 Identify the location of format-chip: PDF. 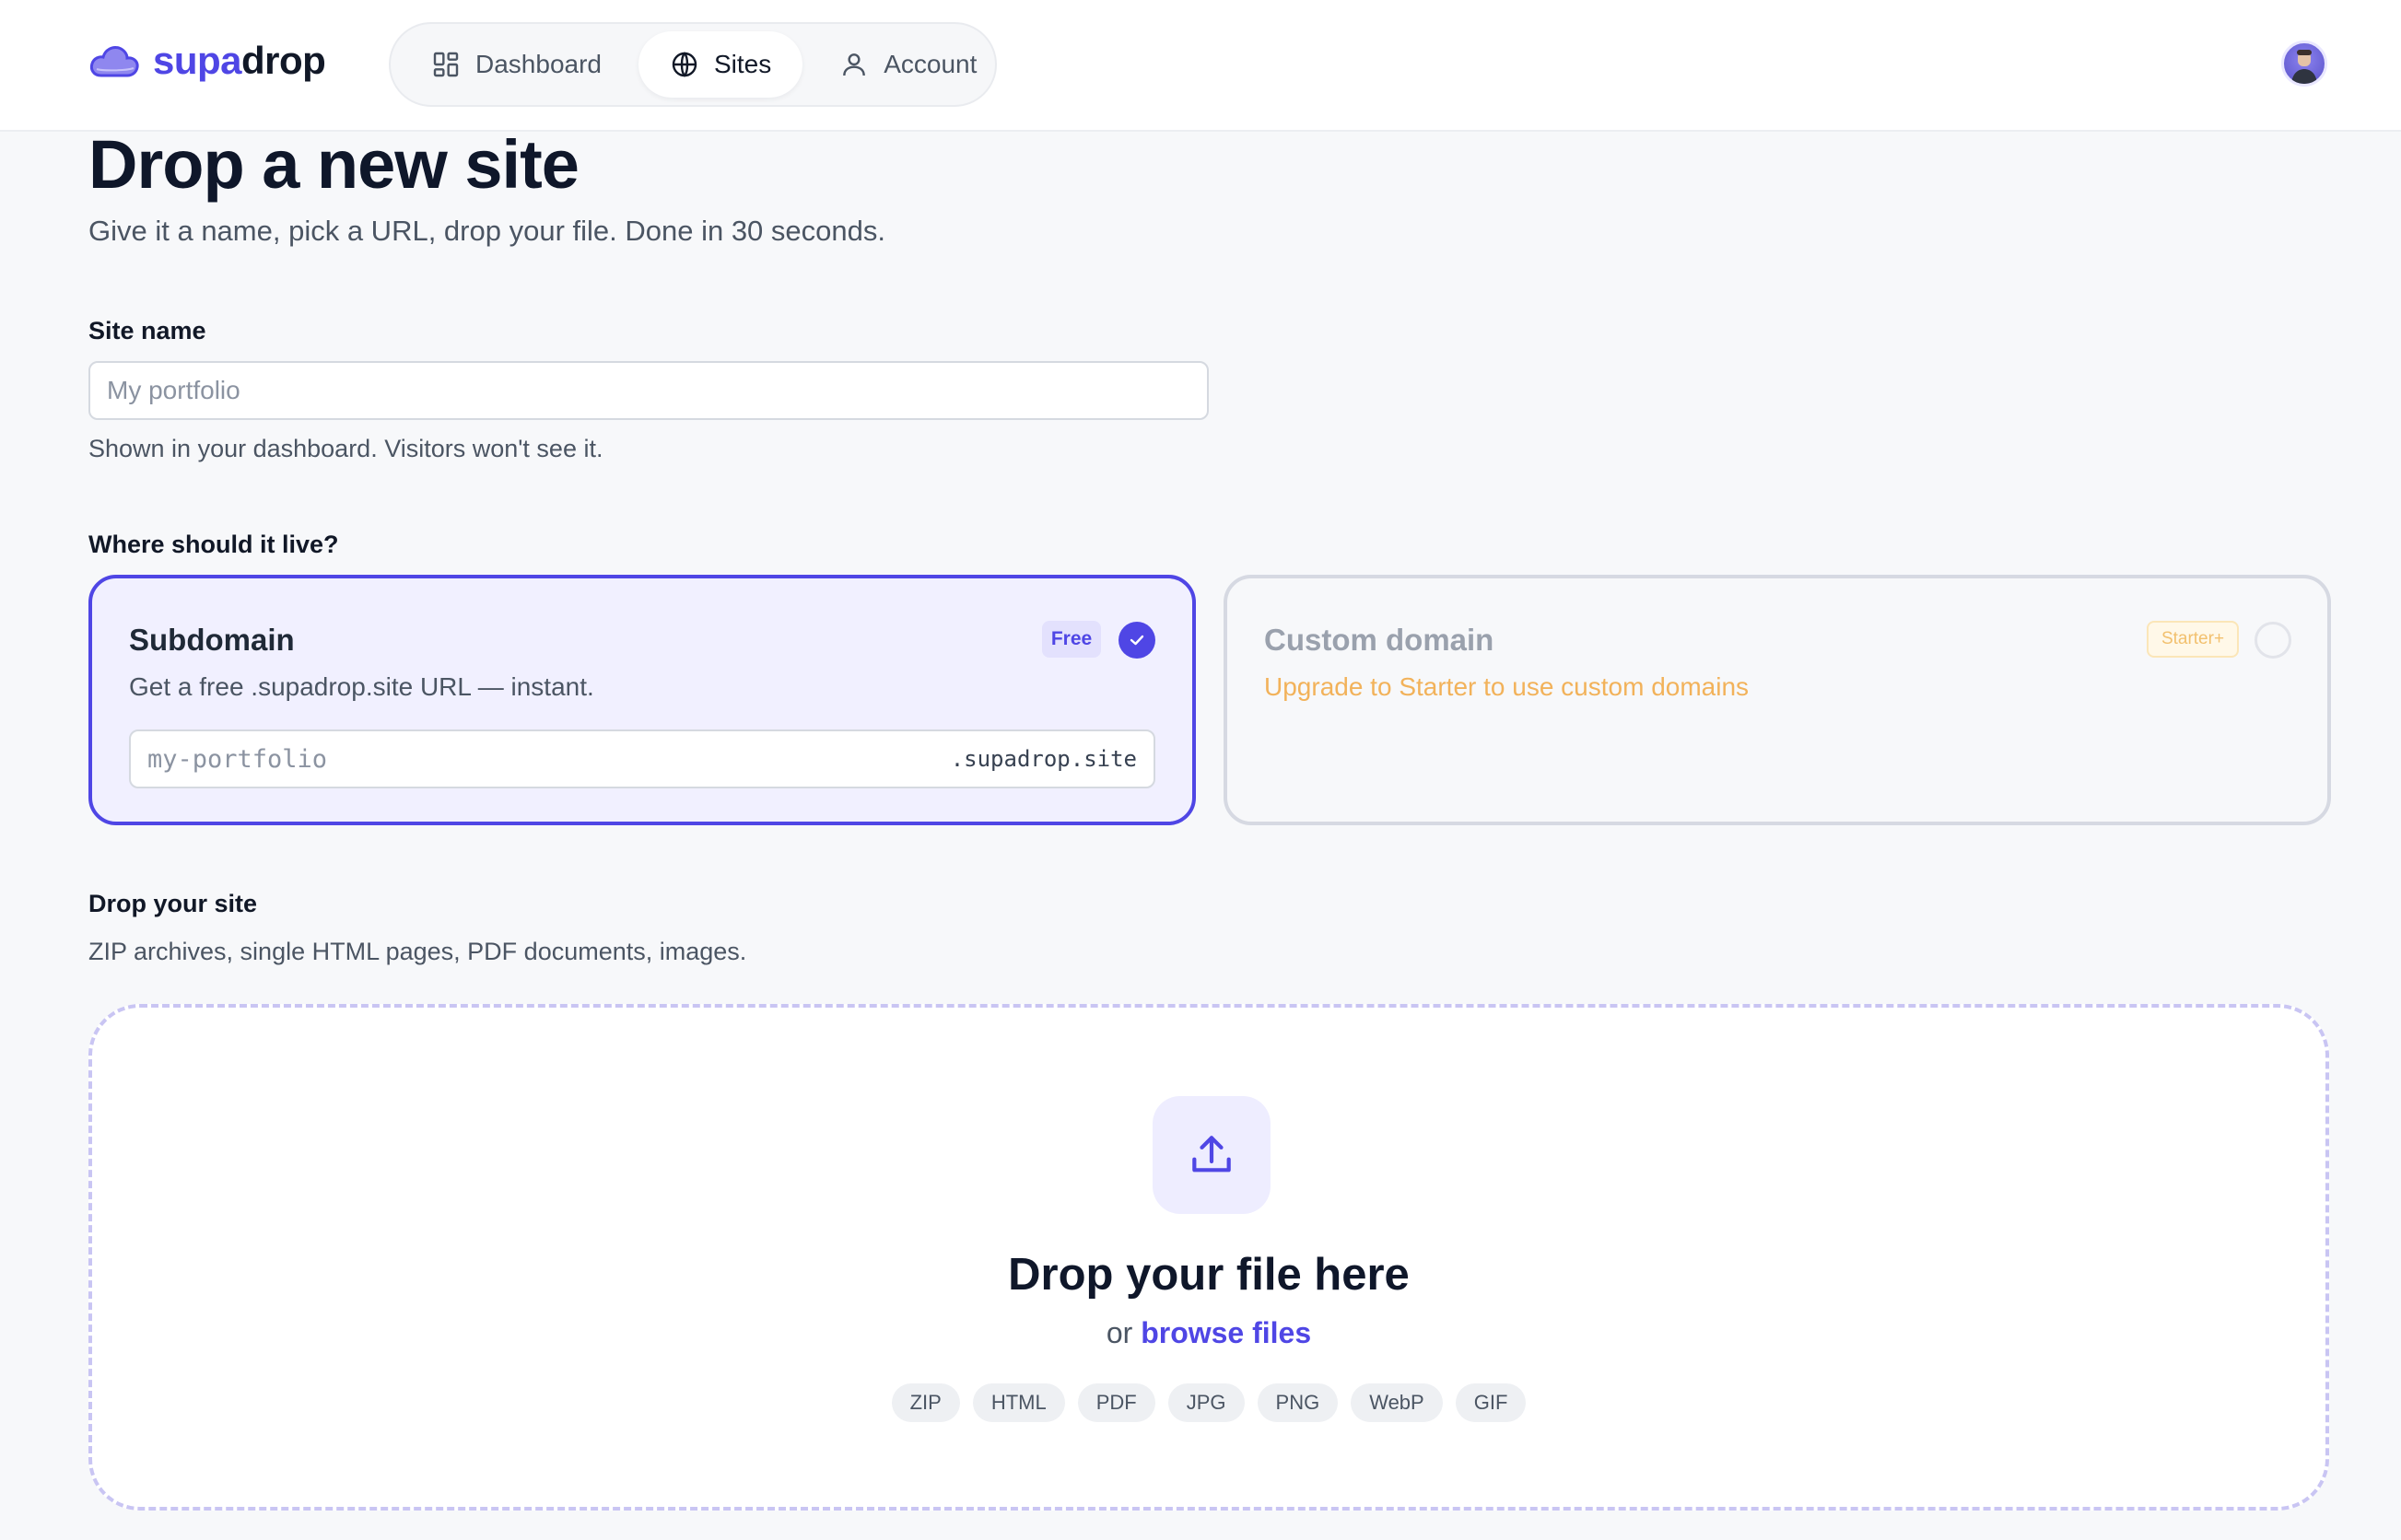
(1116, 1402).